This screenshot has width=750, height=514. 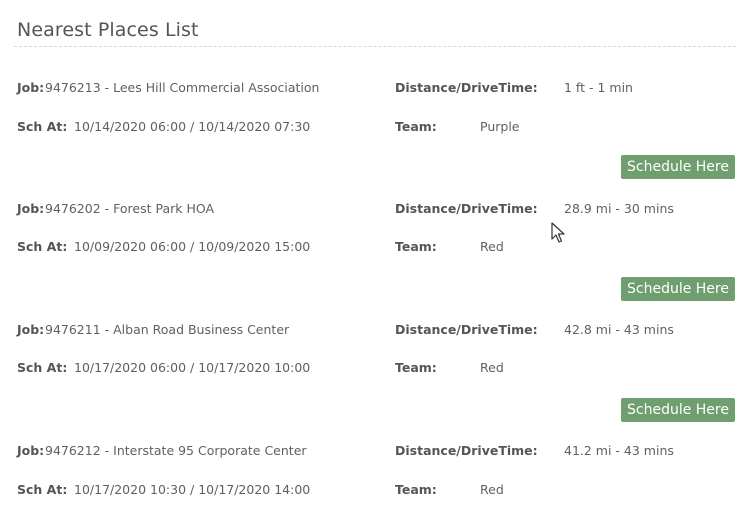 I want to click on team-value: Purple, so click(x=500, y=126).